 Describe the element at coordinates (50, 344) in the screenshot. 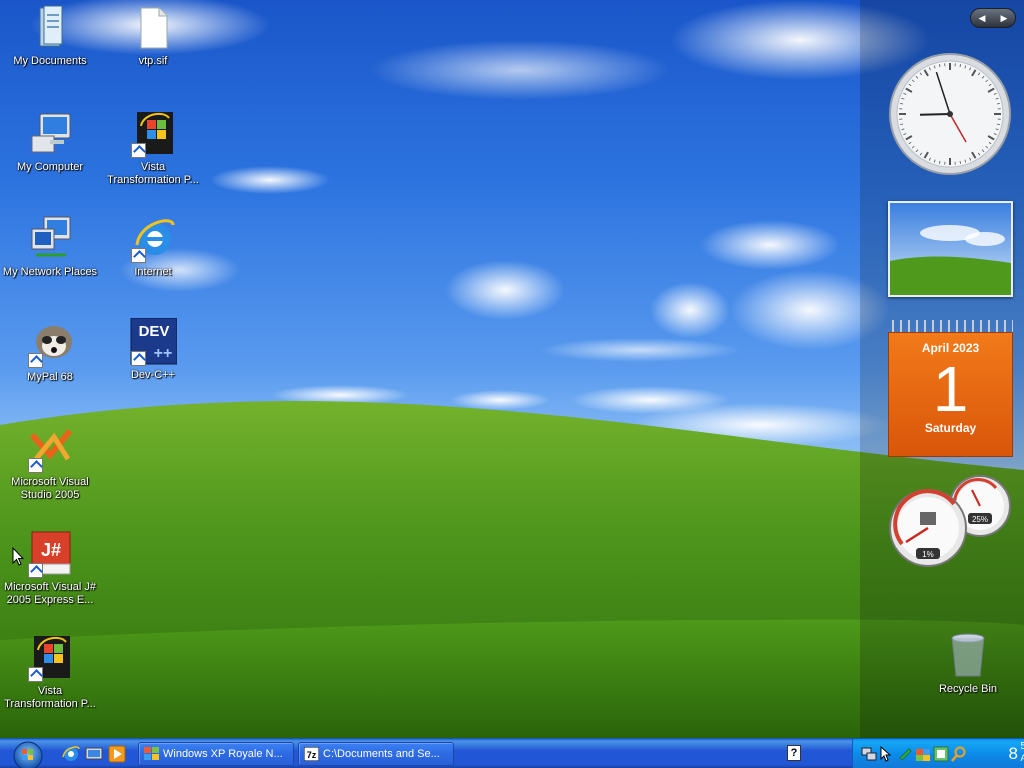

I see `mypal-icon` at that location.